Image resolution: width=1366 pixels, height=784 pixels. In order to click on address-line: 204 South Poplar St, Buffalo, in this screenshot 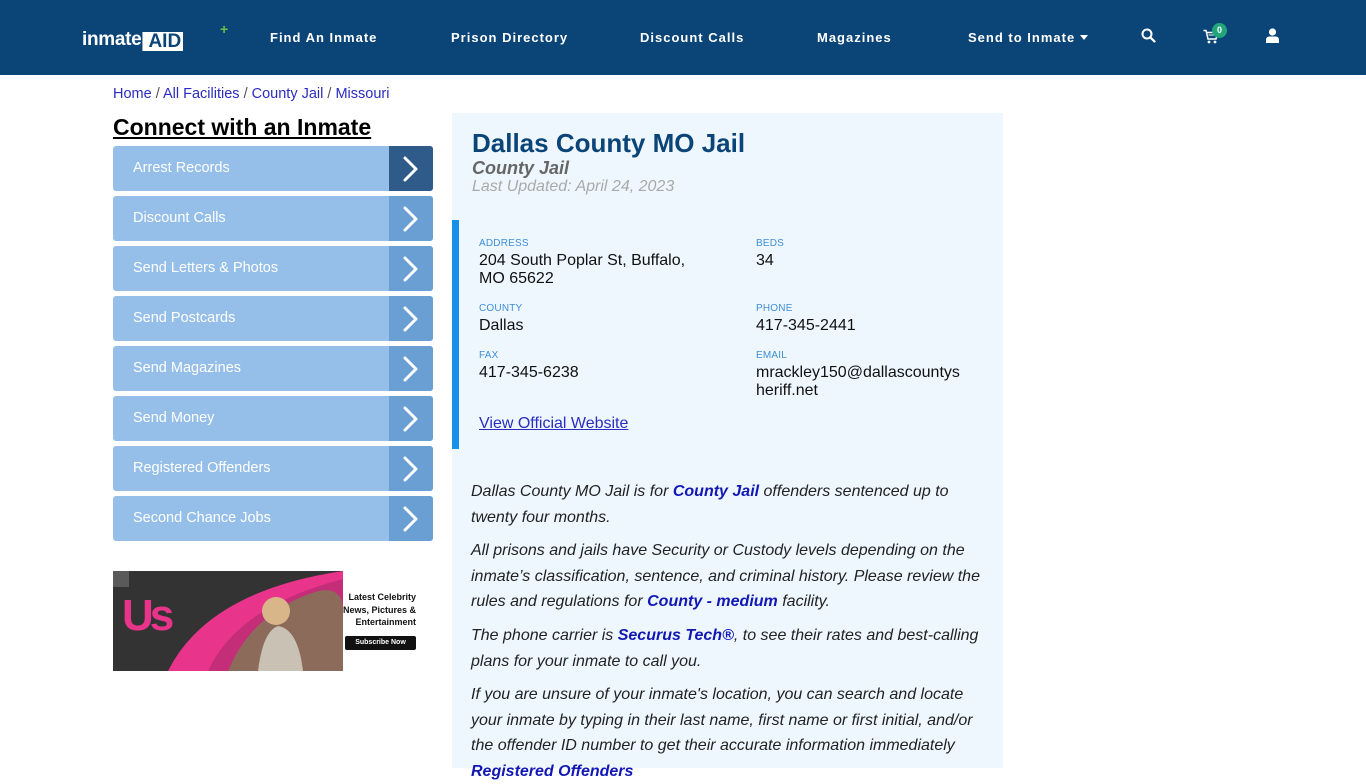, I will do `click(582, 260)`.